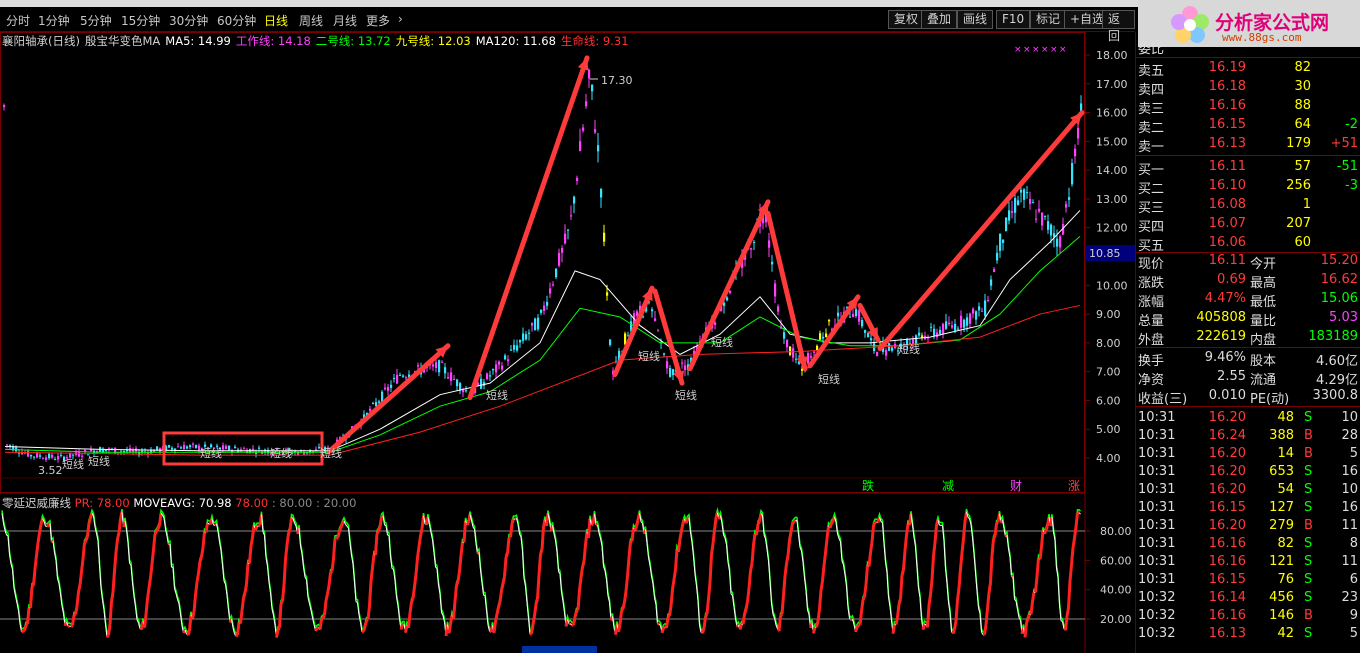 The height and width of the screenshot is (653, 1360). I want to click on indicator-name: 殷宝华变色MA, so click(122, 41).